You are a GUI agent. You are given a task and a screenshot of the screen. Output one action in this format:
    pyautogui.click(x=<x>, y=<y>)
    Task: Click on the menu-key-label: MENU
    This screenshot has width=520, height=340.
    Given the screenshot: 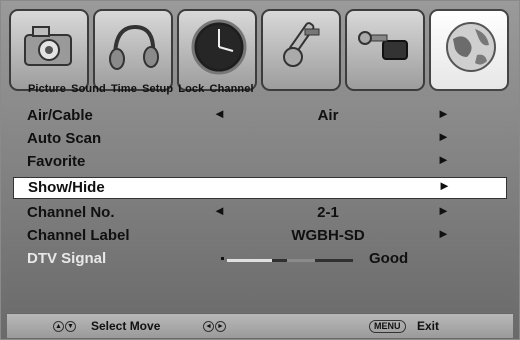 What is the action you would take?
    pyautogui.click(x=387, y=327)
    